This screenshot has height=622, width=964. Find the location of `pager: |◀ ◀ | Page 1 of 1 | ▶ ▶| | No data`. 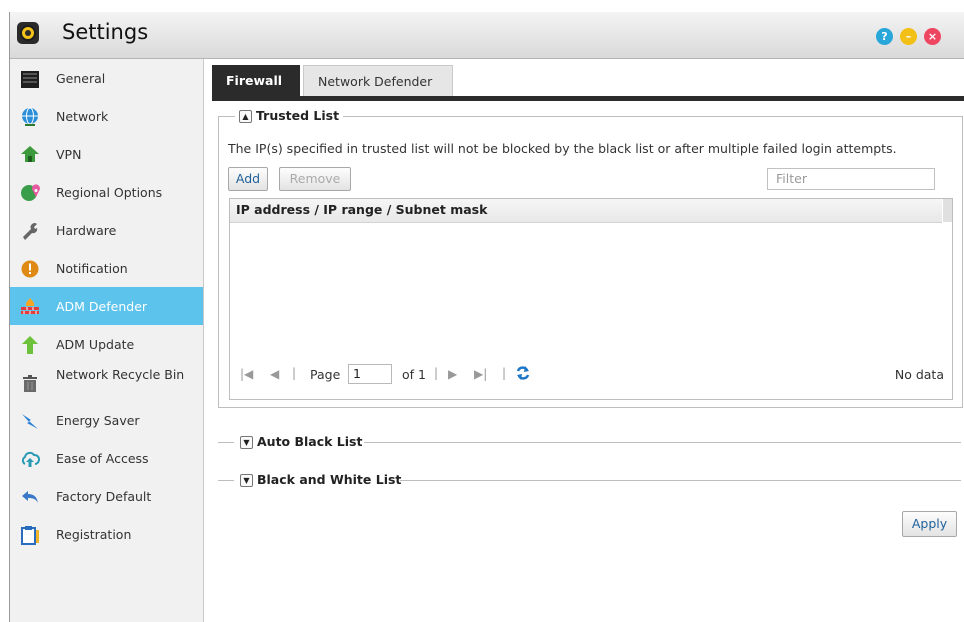

pager: |◀ ◀ | Page 1 of 1 | ▶ ▶| | No data is located at coordinates (591, 374).